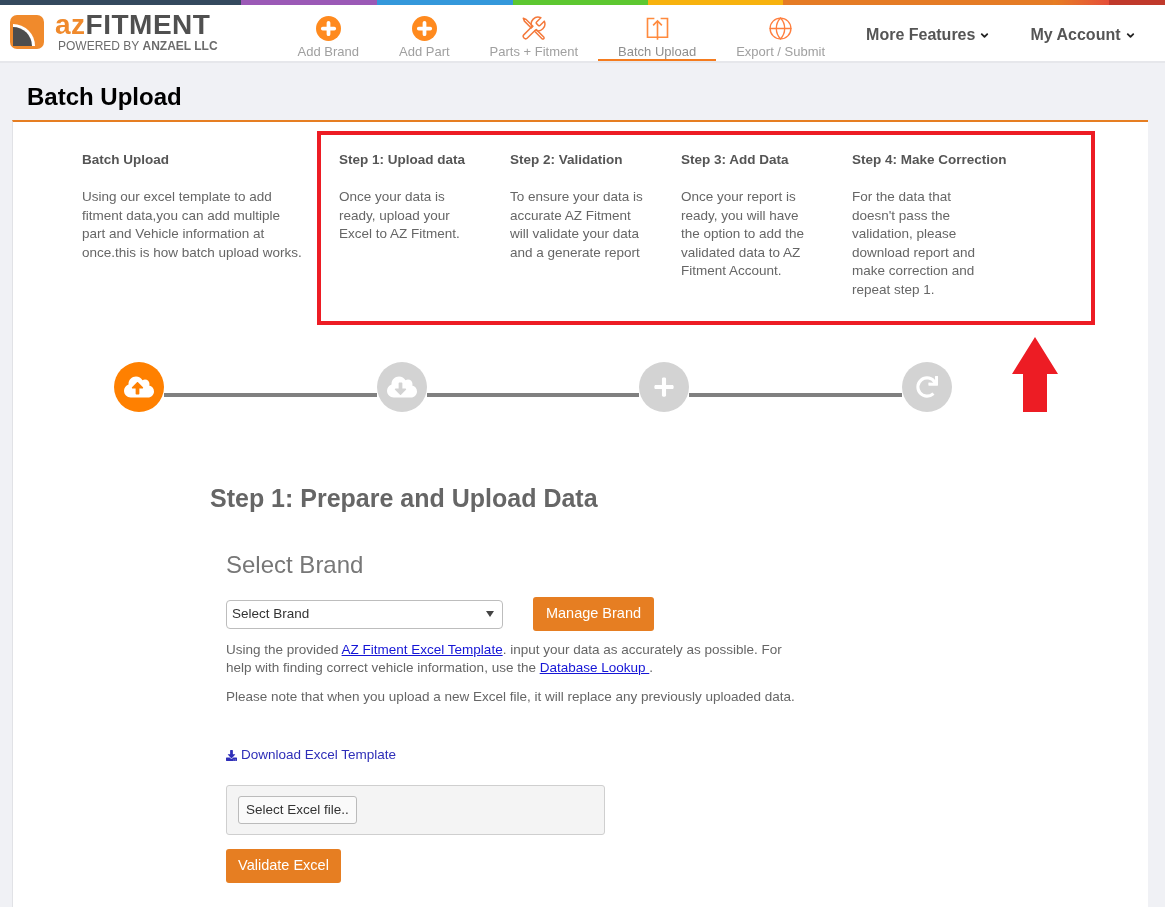 This screenshot has width=1165, height=907. I want to click on download-template-link: Download Excel Template, so click(311, 755).